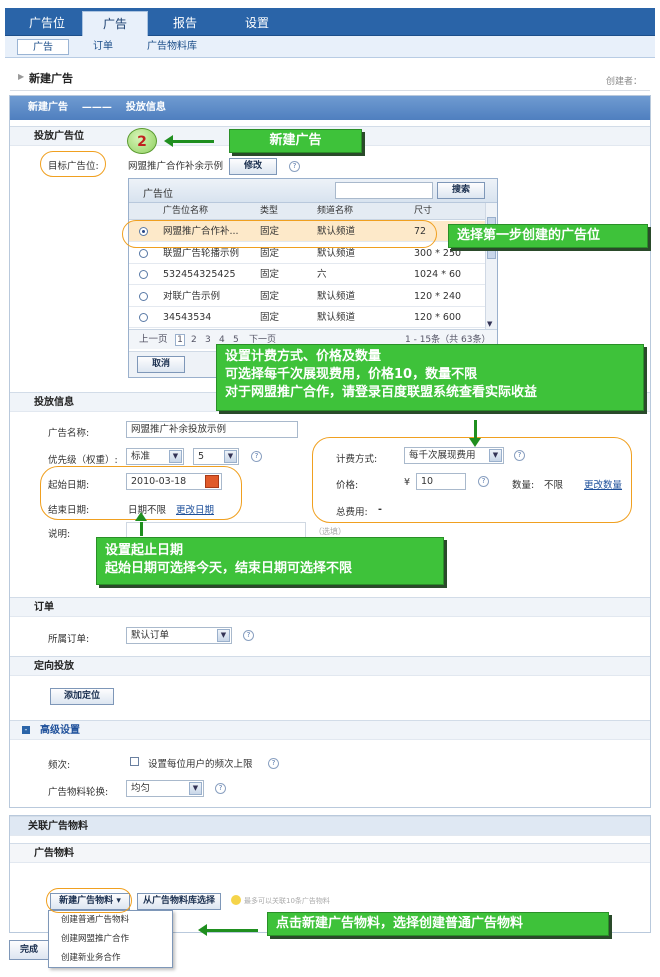 The image size is (660, 977). I want to click on arrow-up-icon, so click(141, 529).